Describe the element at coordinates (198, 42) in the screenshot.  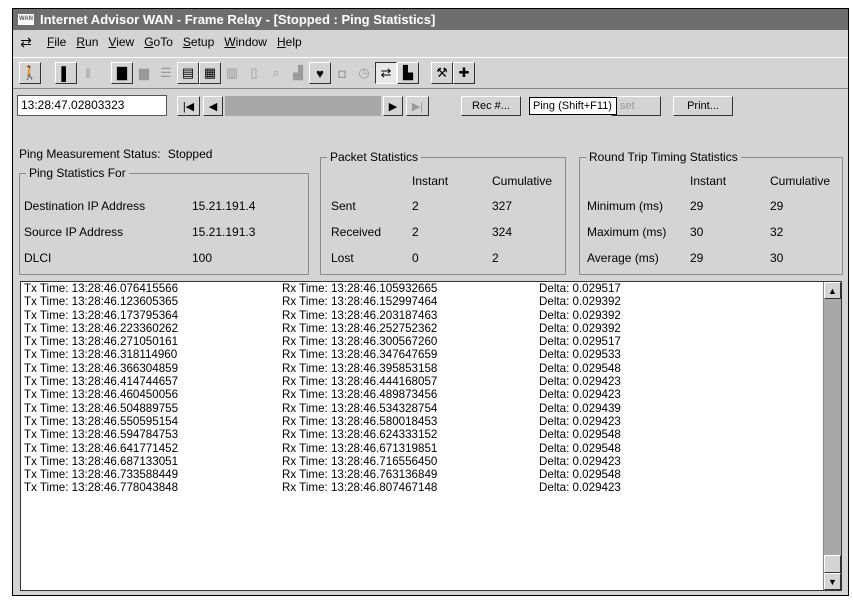
I see `menu-setup: Setup` at that location.